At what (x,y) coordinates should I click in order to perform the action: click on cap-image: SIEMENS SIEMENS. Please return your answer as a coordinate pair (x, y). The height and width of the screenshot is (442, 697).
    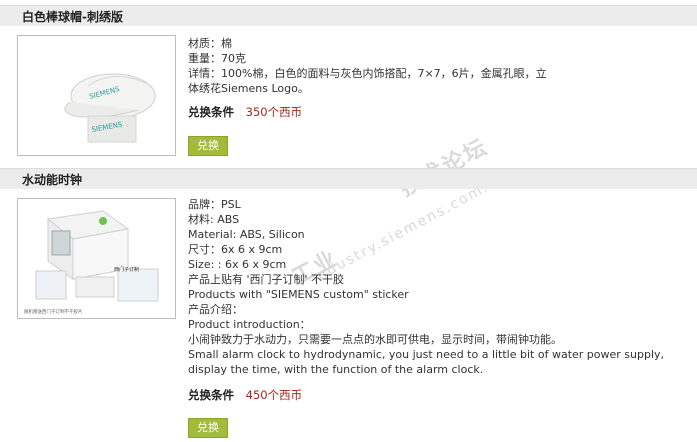
    Looking at the image, I should click on (110, 108).